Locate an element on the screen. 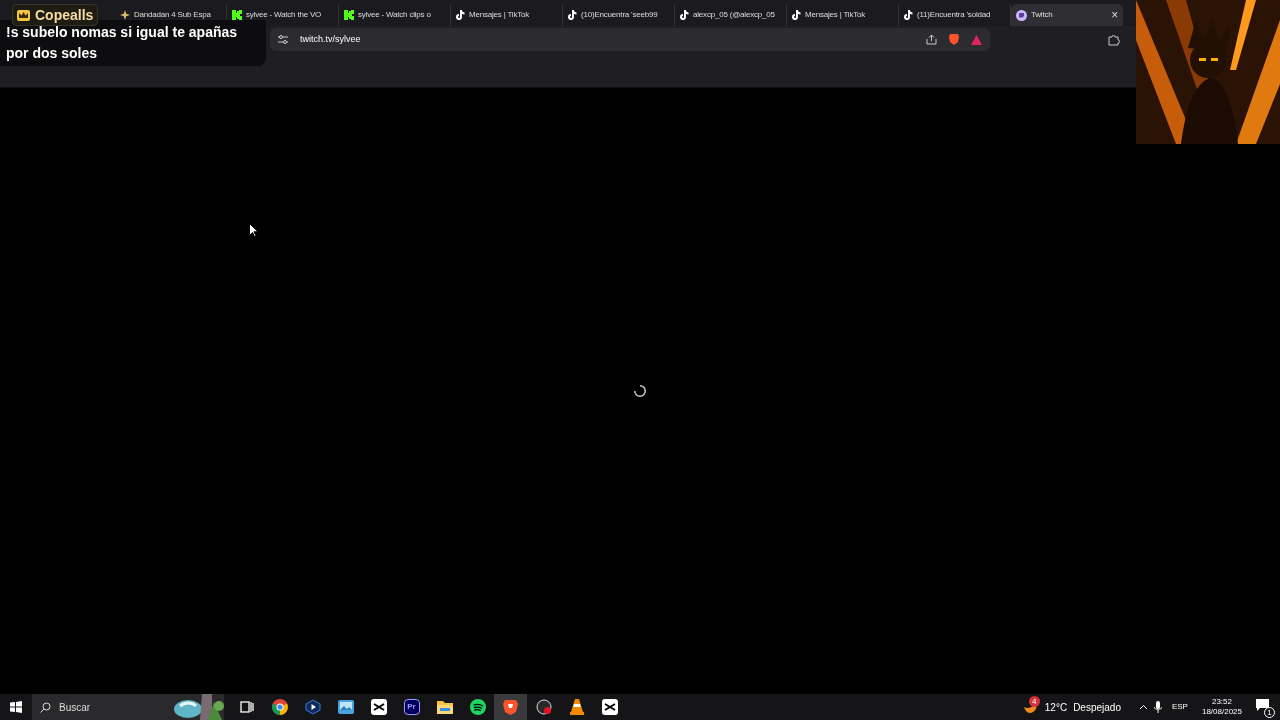 The height and width of the screenshot is (720, 1280). notifications-button: 1 is located at coordinates (1264, 707).